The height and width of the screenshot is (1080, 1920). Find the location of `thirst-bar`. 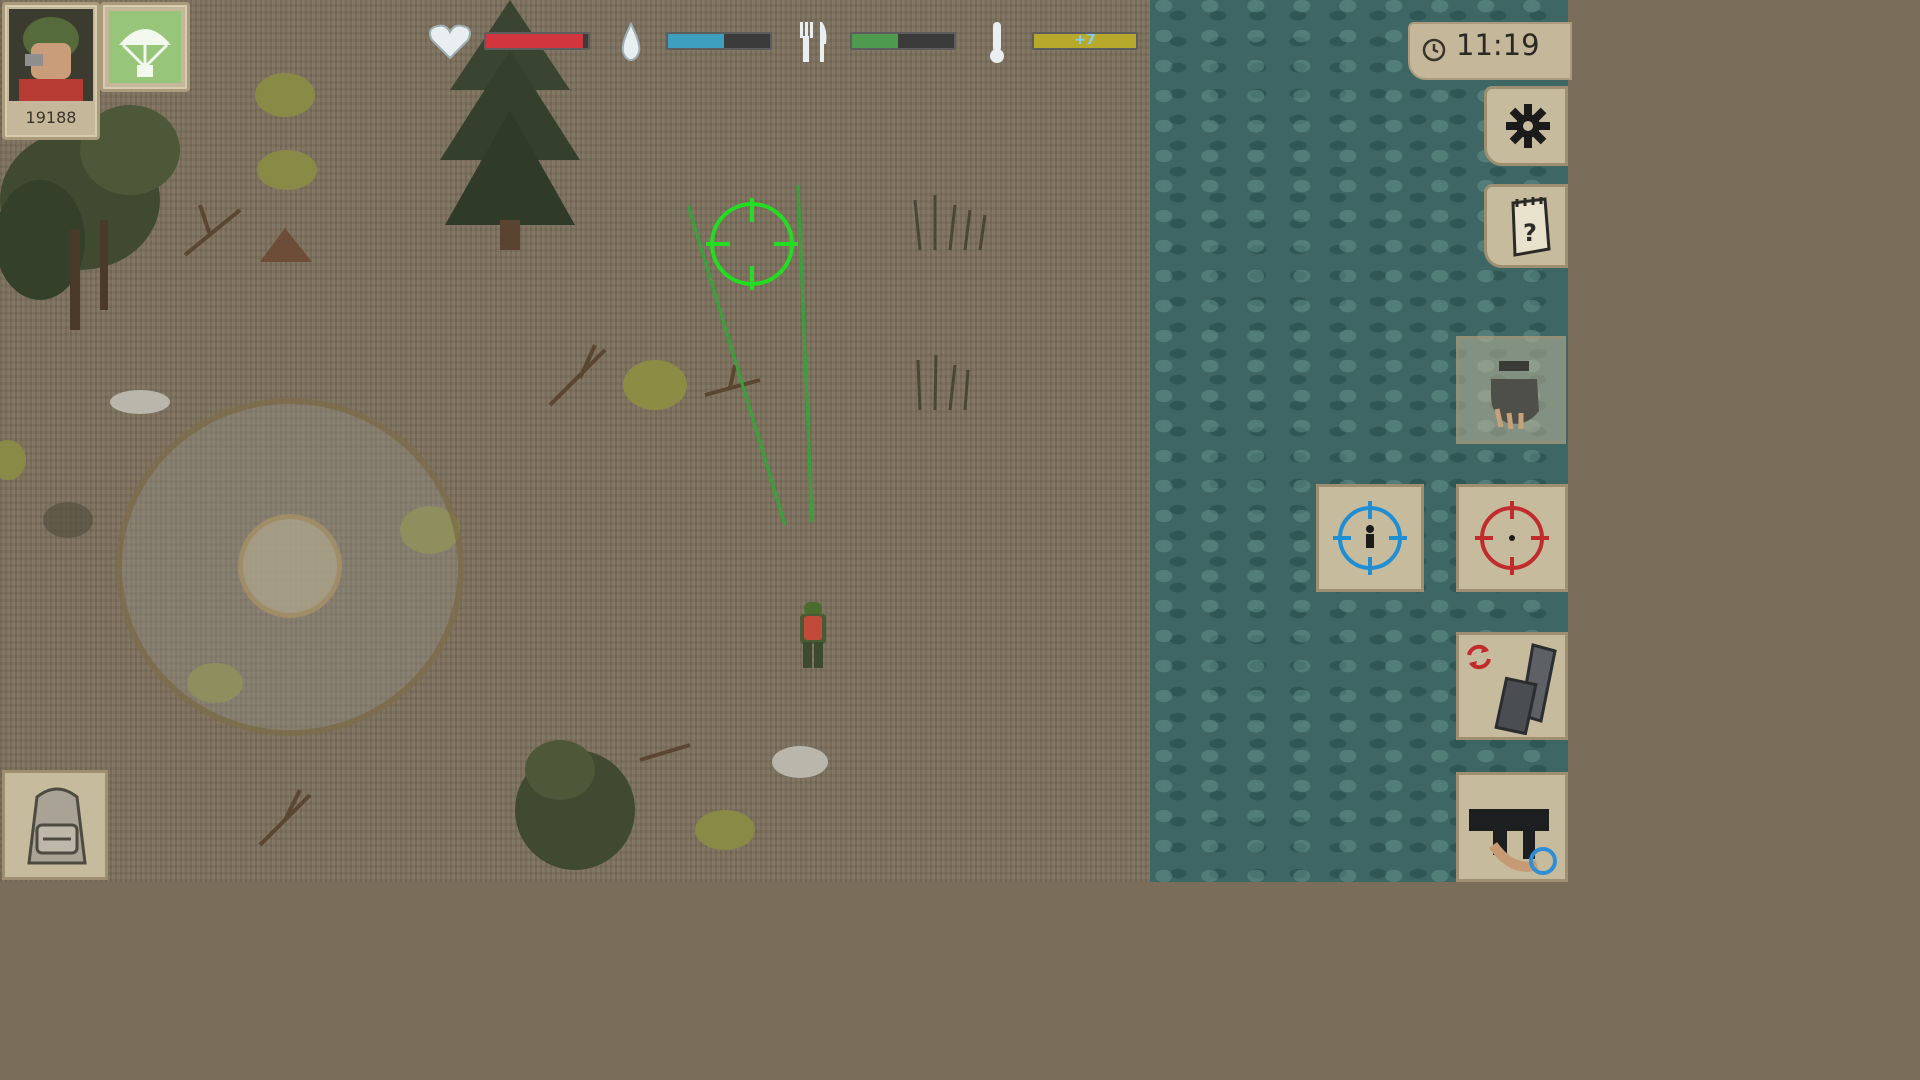

thirst-bar is located at coordinates (719, 41).